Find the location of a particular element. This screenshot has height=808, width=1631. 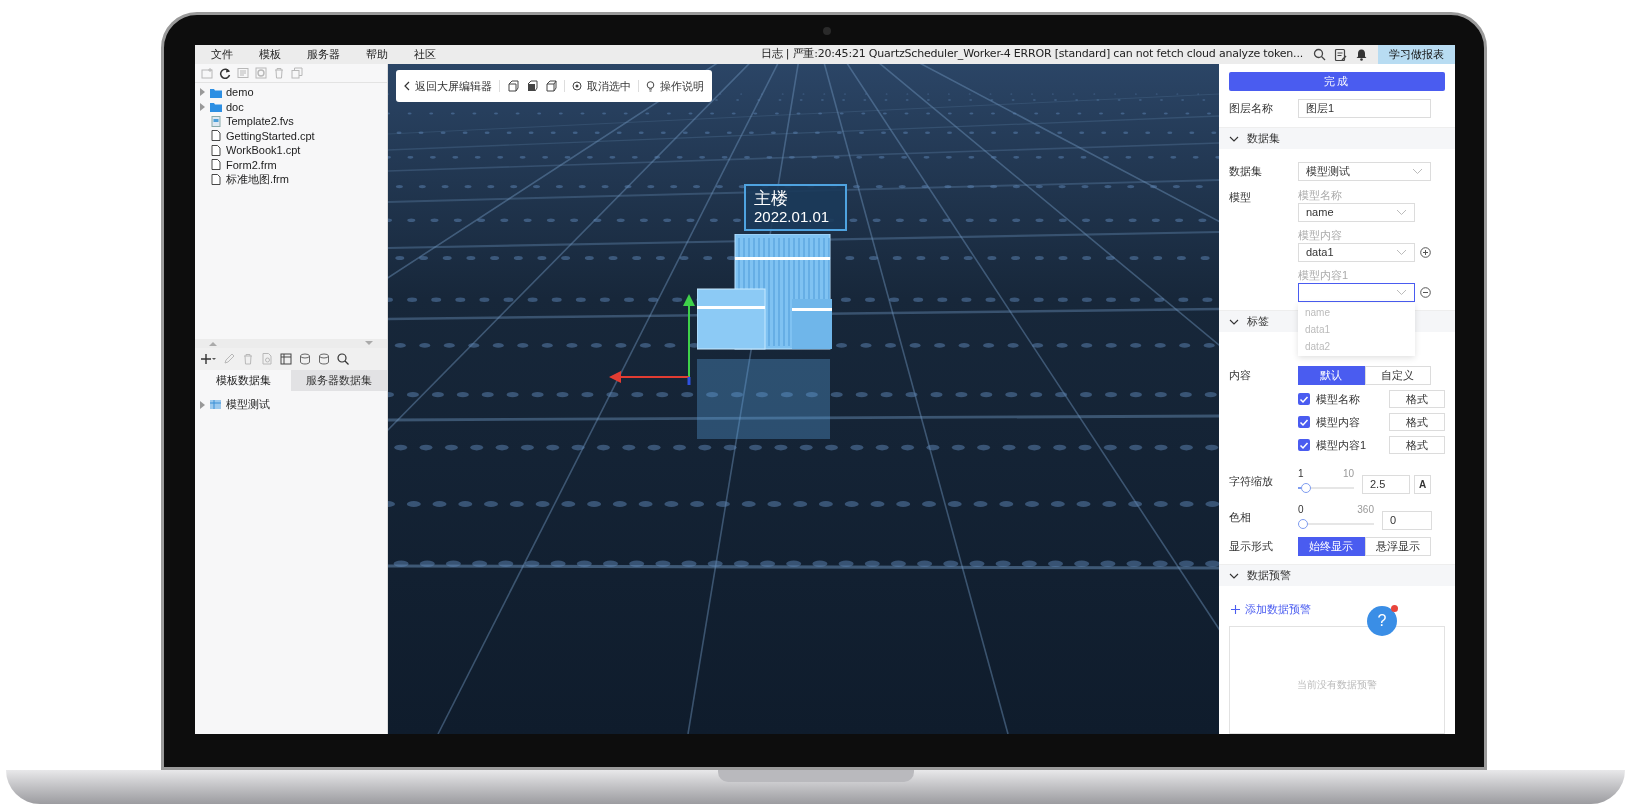

cube-side-view-icon is located at coordinates (532, 86).